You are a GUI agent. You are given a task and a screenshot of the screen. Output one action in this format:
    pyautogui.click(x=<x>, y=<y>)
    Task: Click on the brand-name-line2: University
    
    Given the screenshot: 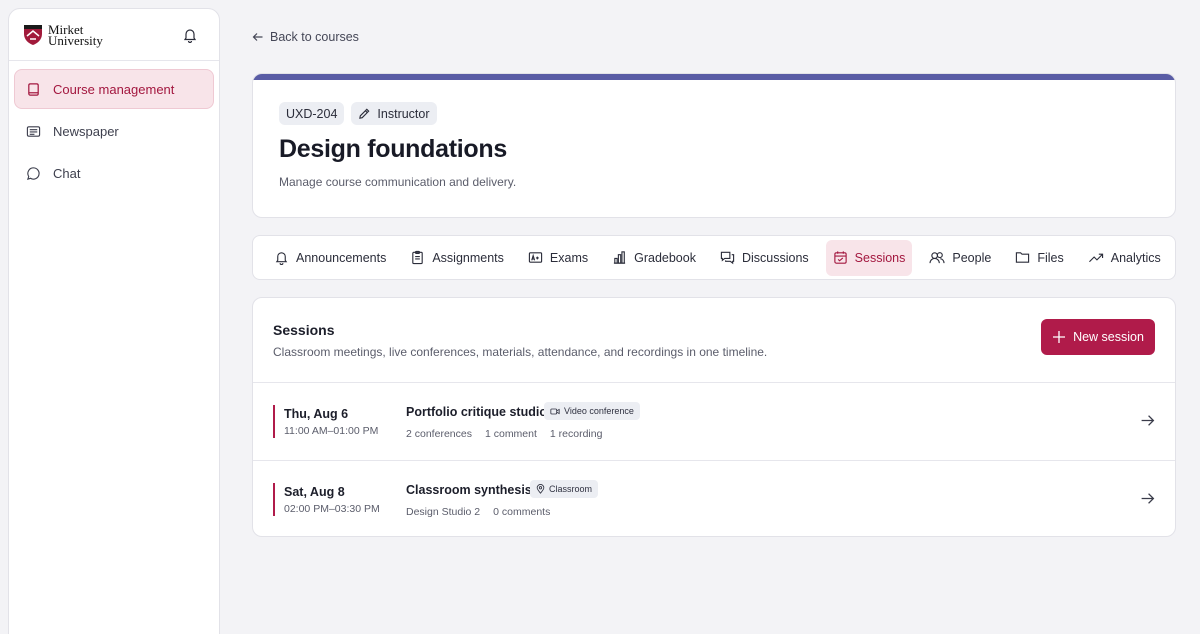 What is the action you would take?
    pyautogui.click(x=75, y=40)
    